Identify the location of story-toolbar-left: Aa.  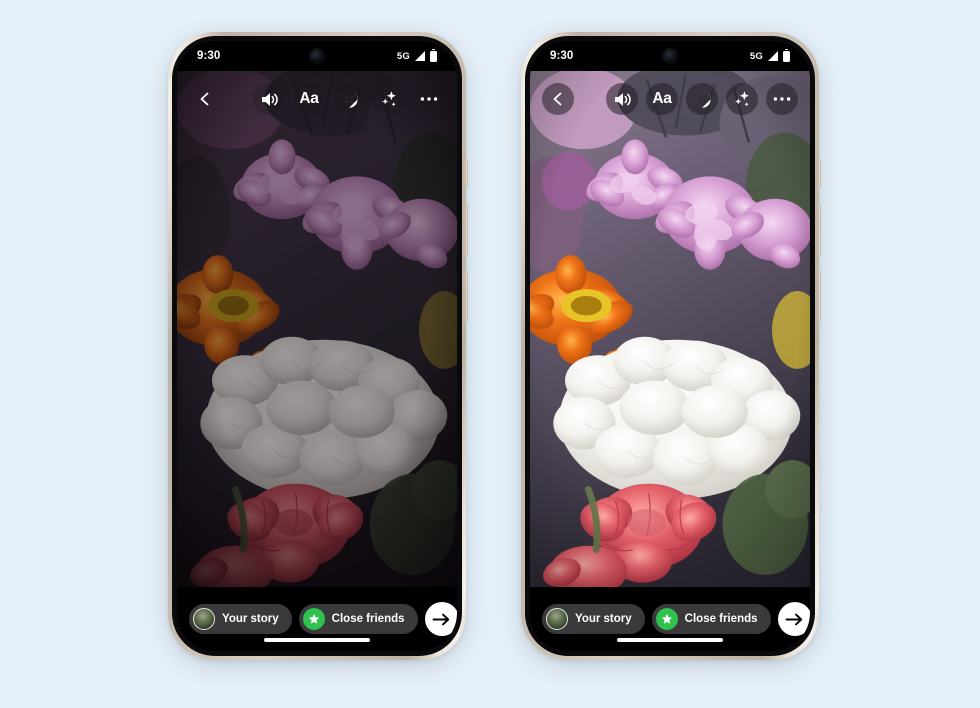
(317, 99).